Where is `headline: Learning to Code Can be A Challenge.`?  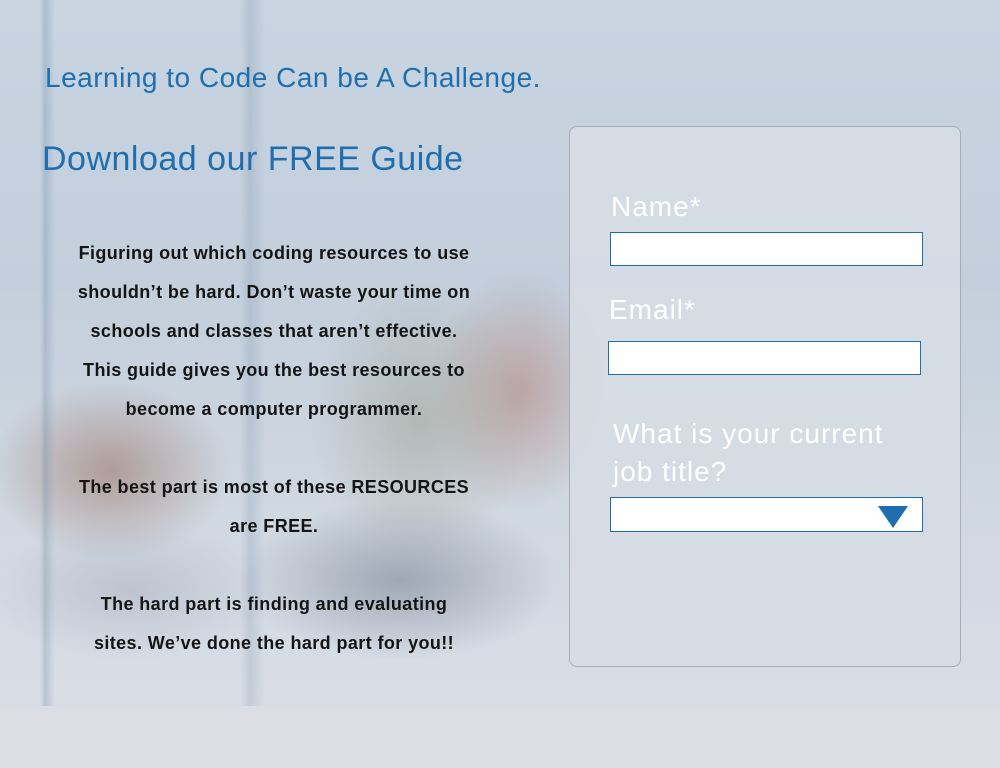 headline: Learning to Code Can be A Challenge. is located at coordinates (293, 77).